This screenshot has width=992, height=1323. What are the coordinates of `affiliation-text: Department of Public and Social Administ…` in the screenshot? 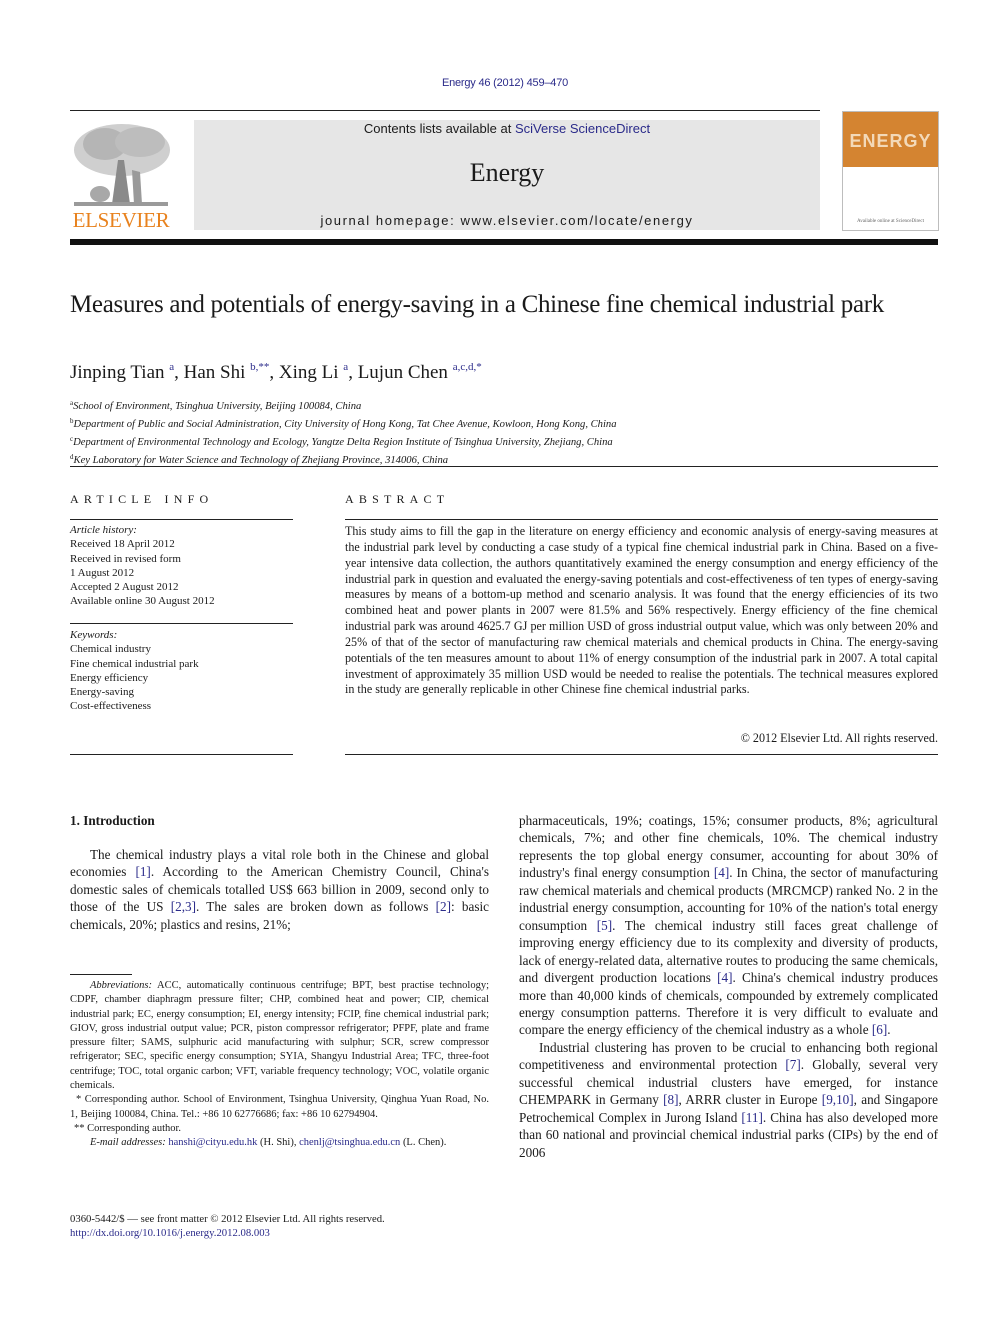 It's located at (345, 424).